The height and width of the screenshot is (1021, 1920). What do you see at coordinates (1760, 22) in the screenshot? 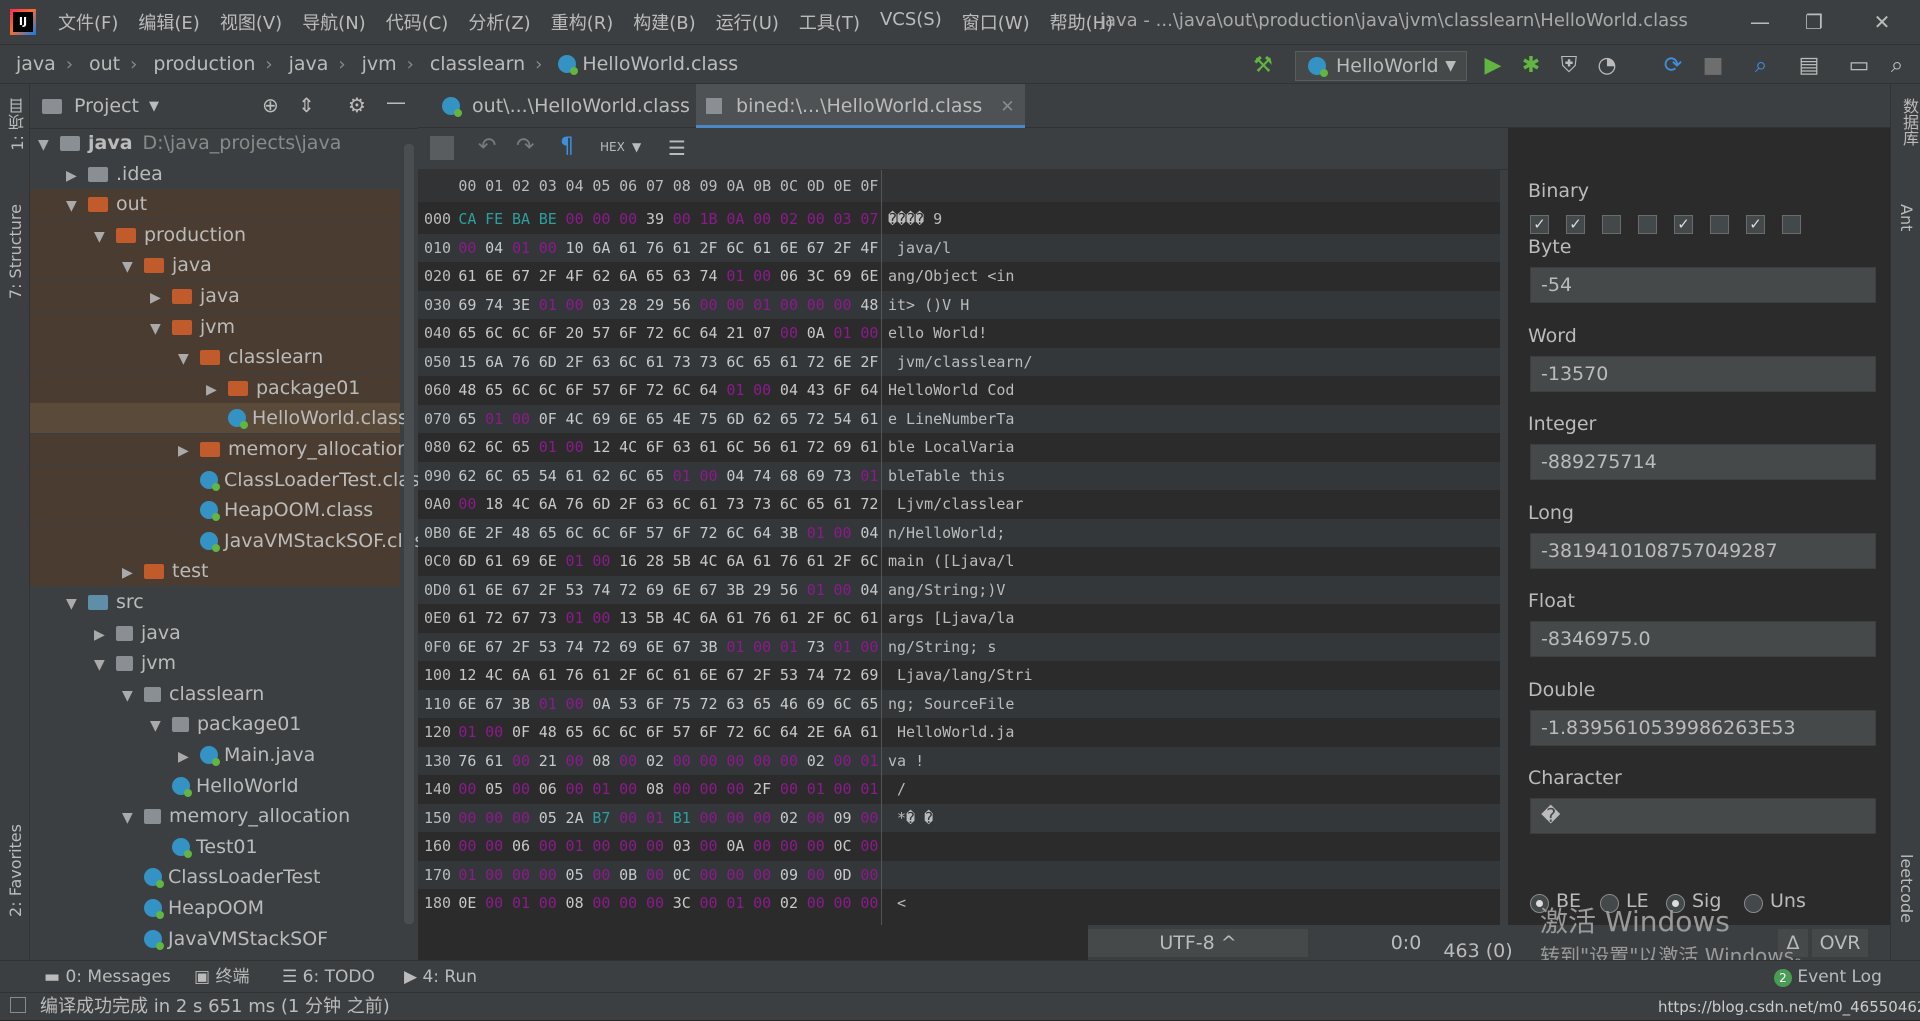
I see `minimize-icon: —` at bounding box center [1760, 22].